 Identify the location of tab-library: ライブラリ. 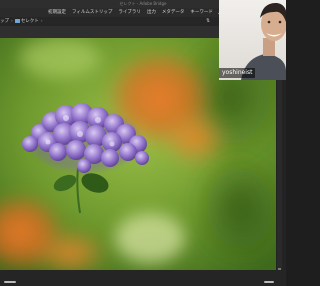
(129, 12).